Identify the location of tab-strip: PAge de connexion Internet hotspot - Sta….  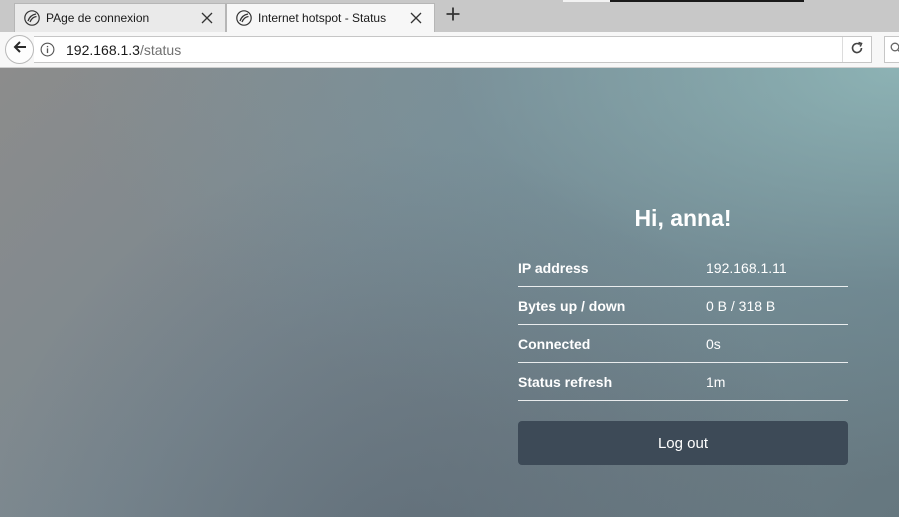
(449, 16).